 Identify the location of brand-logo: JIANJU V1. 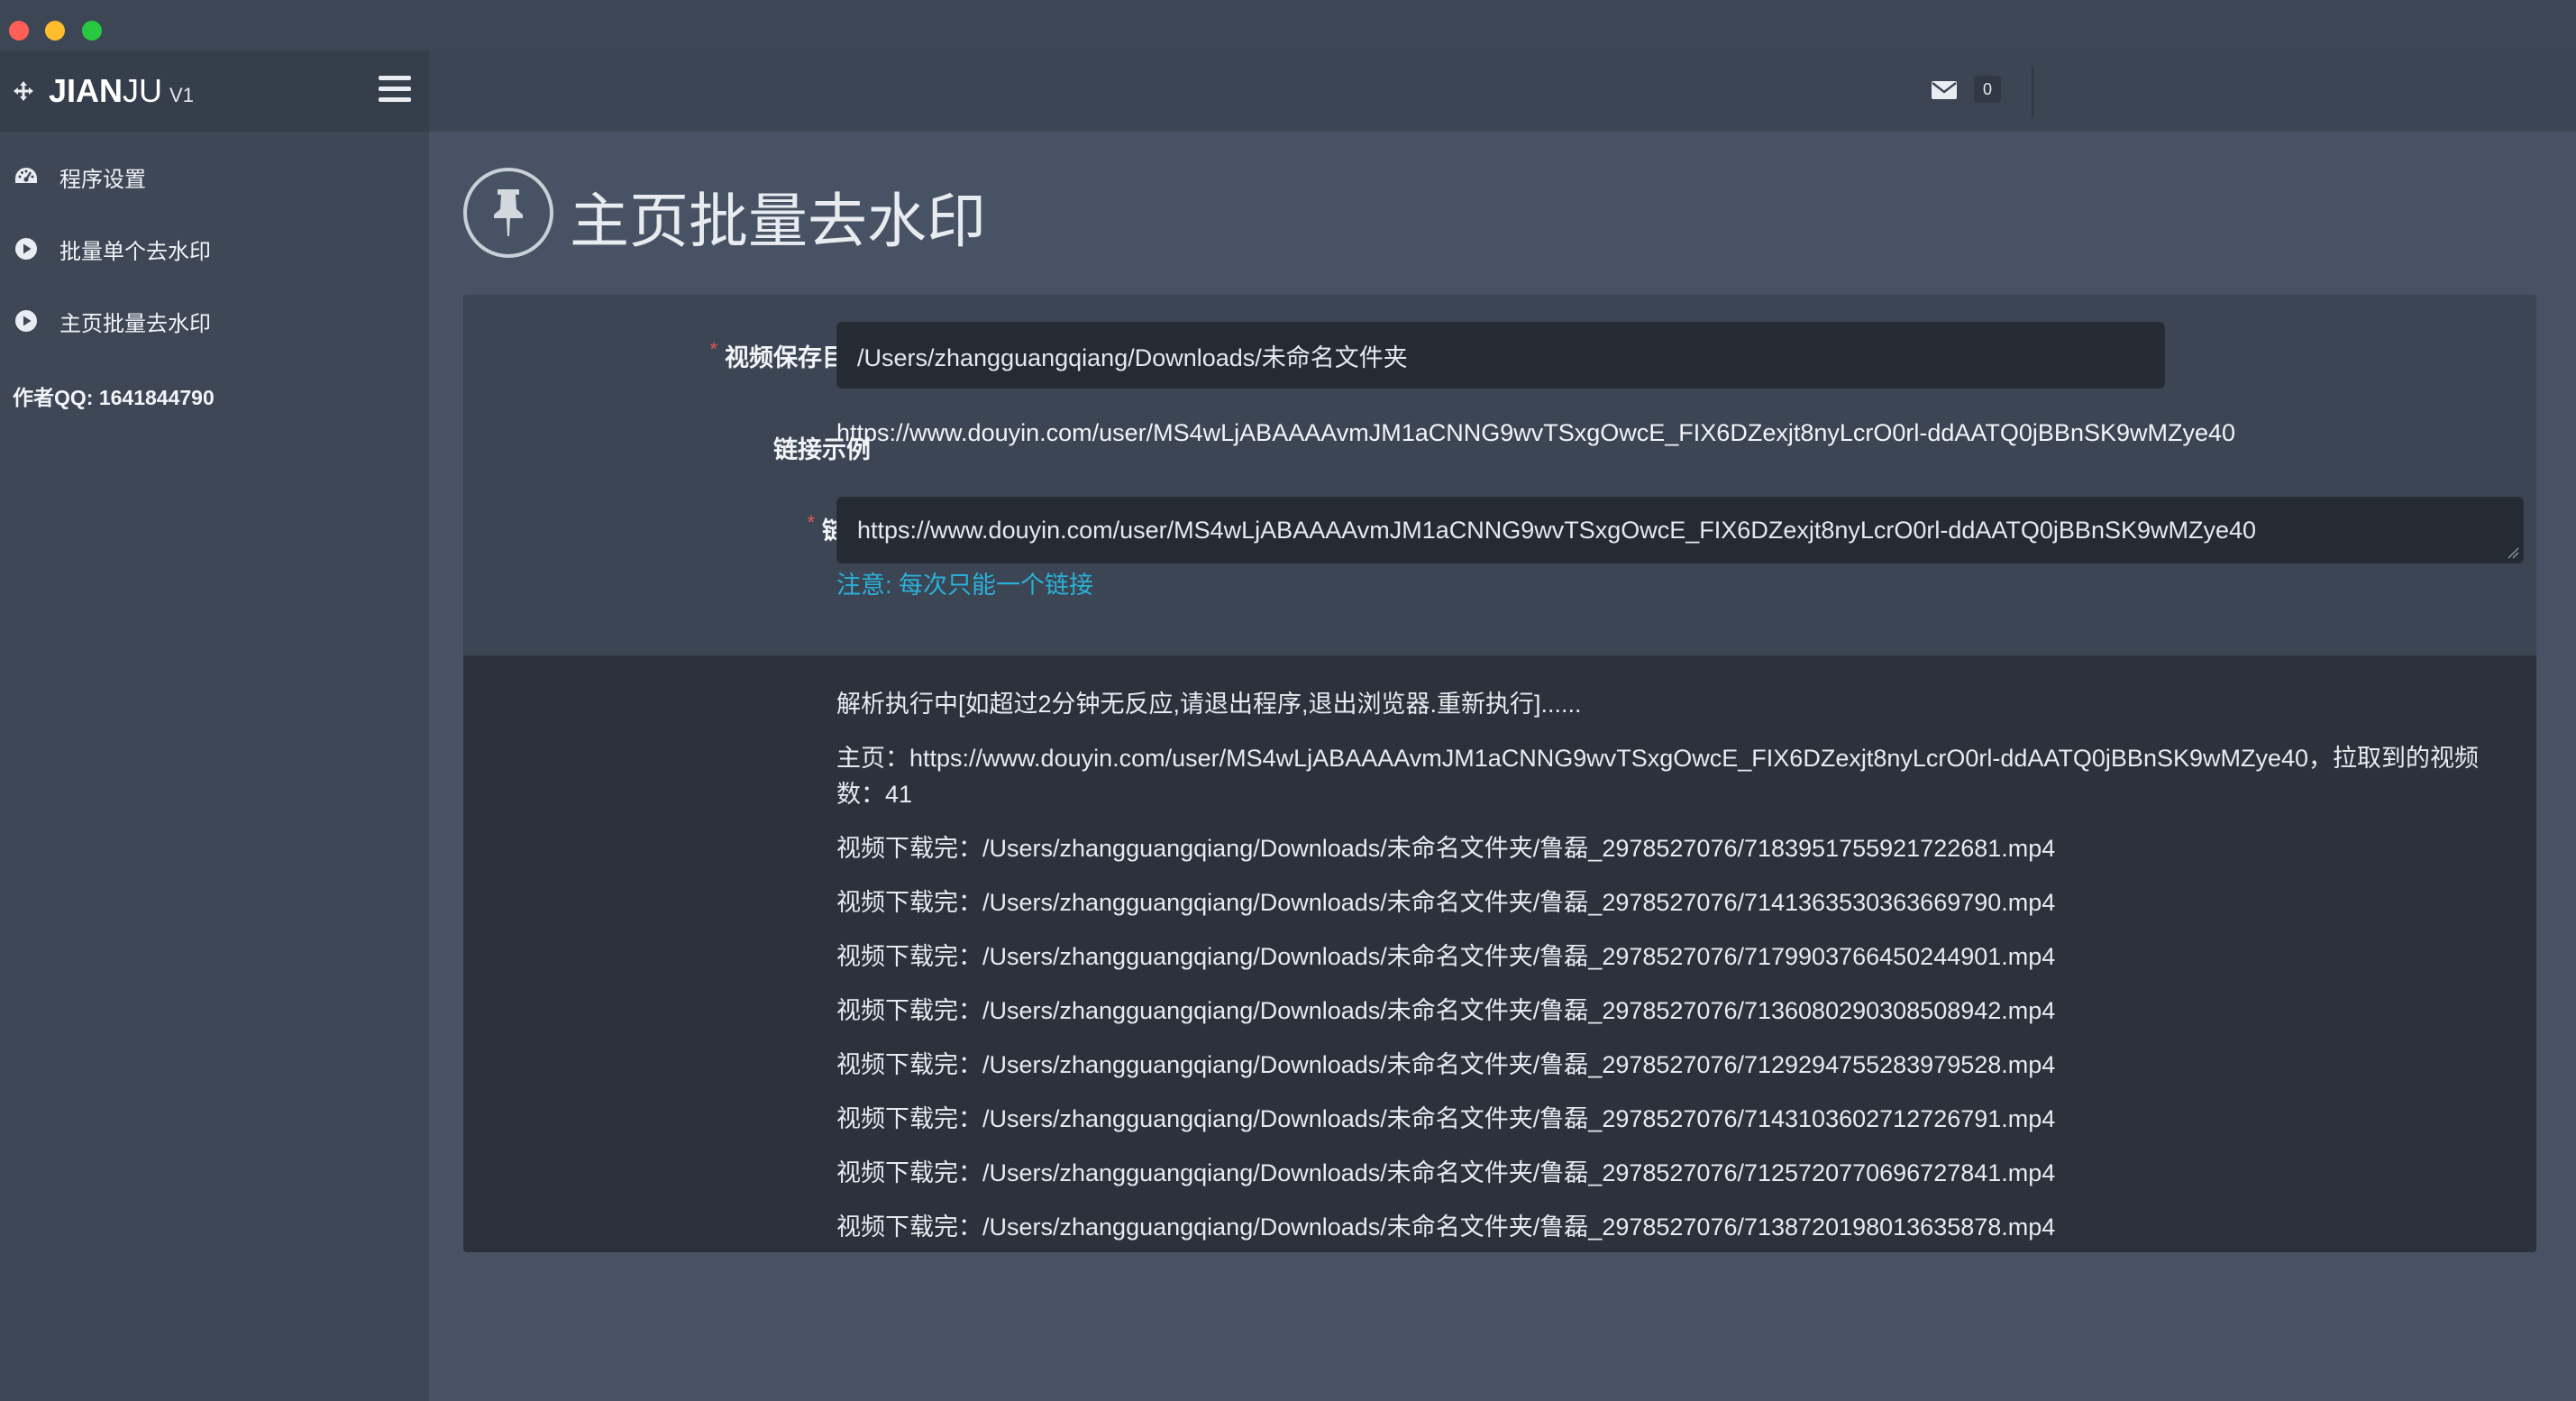
(121, 91).